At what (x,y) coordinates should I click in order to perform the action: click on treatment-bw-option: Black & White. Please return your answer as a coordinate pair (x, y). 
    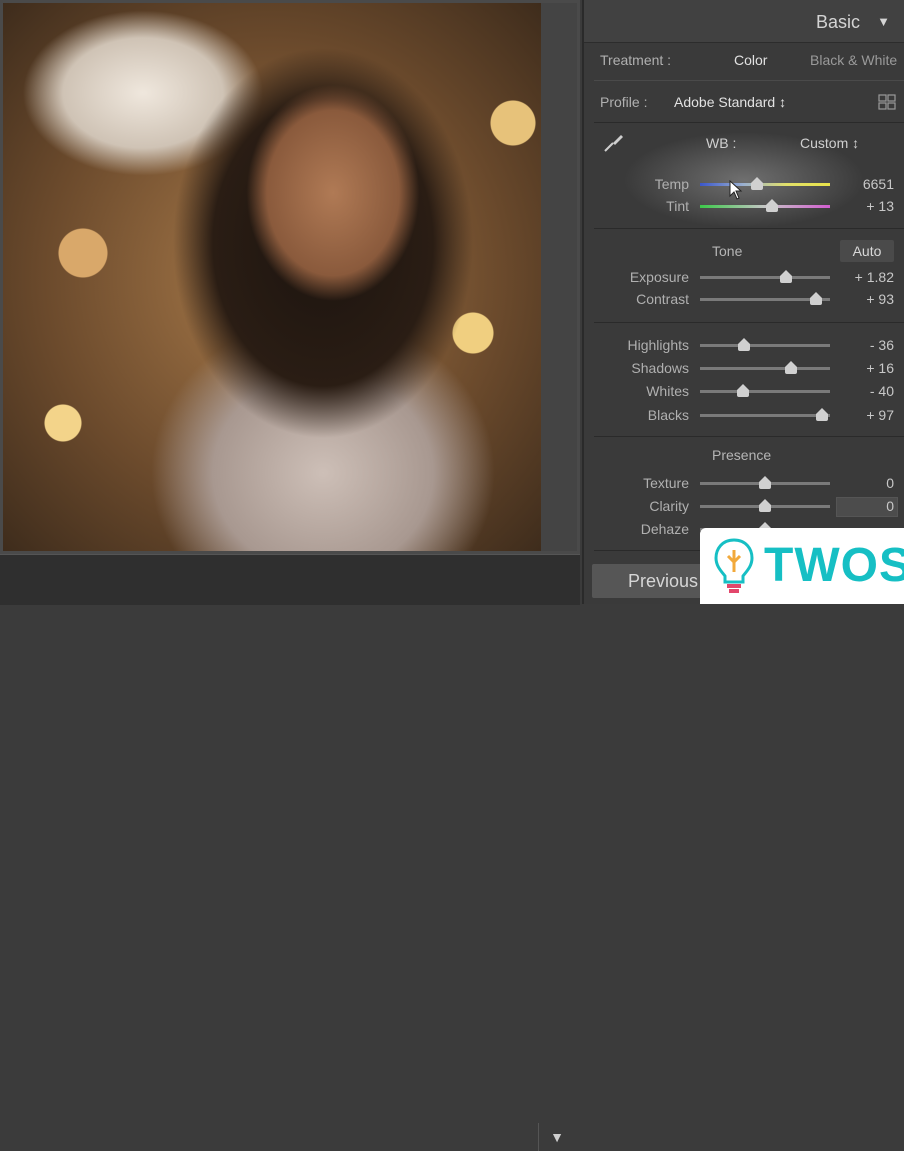
    Looking at the image, I should click on (853, 60).